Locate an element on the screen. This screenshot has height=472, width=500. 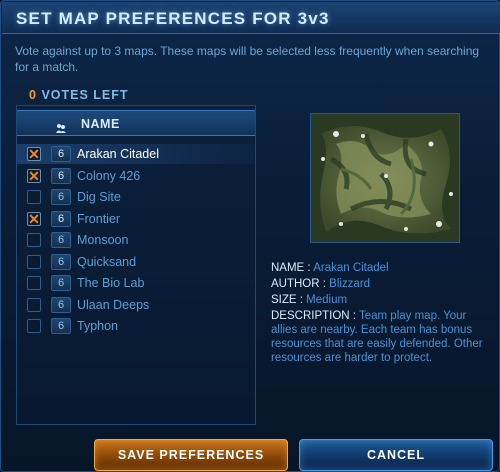
detail-name-row: NAME : Arakan Citadel is located at coordinates (381, 268).